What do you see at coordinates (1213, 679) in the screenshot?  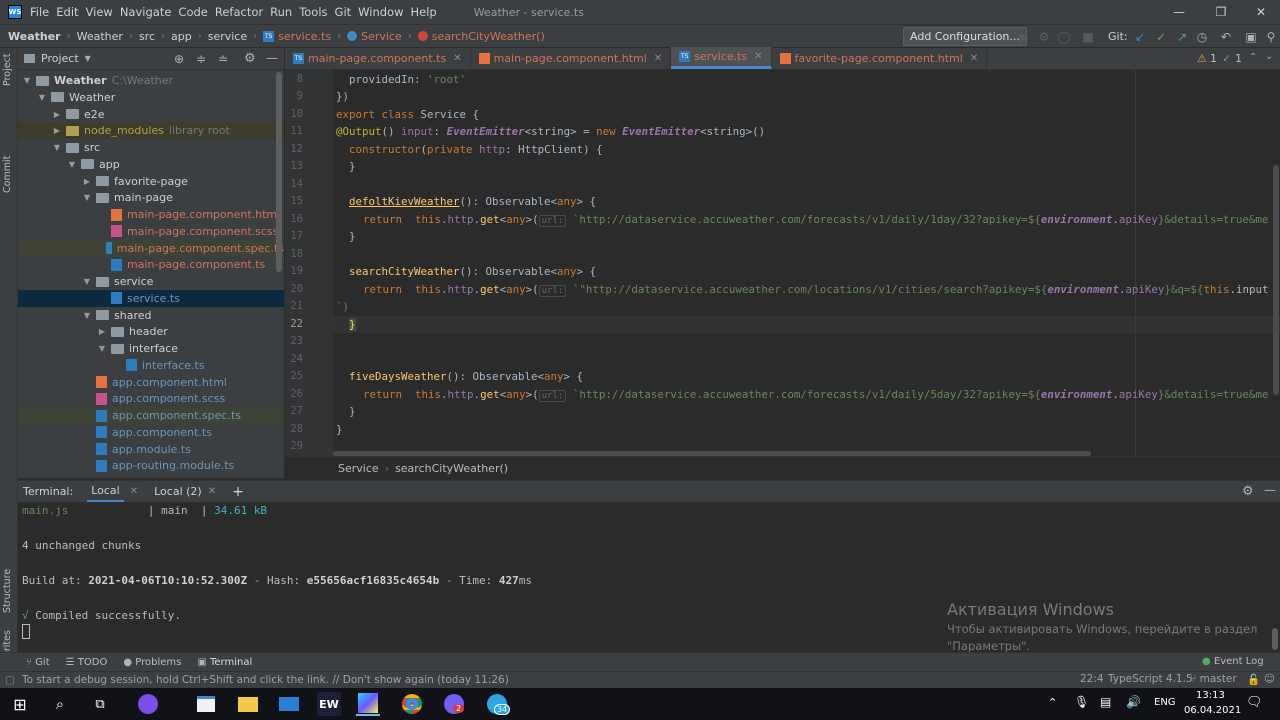 I see `git-branch-status: ⑂ master` at bounding box center [1213, 679].